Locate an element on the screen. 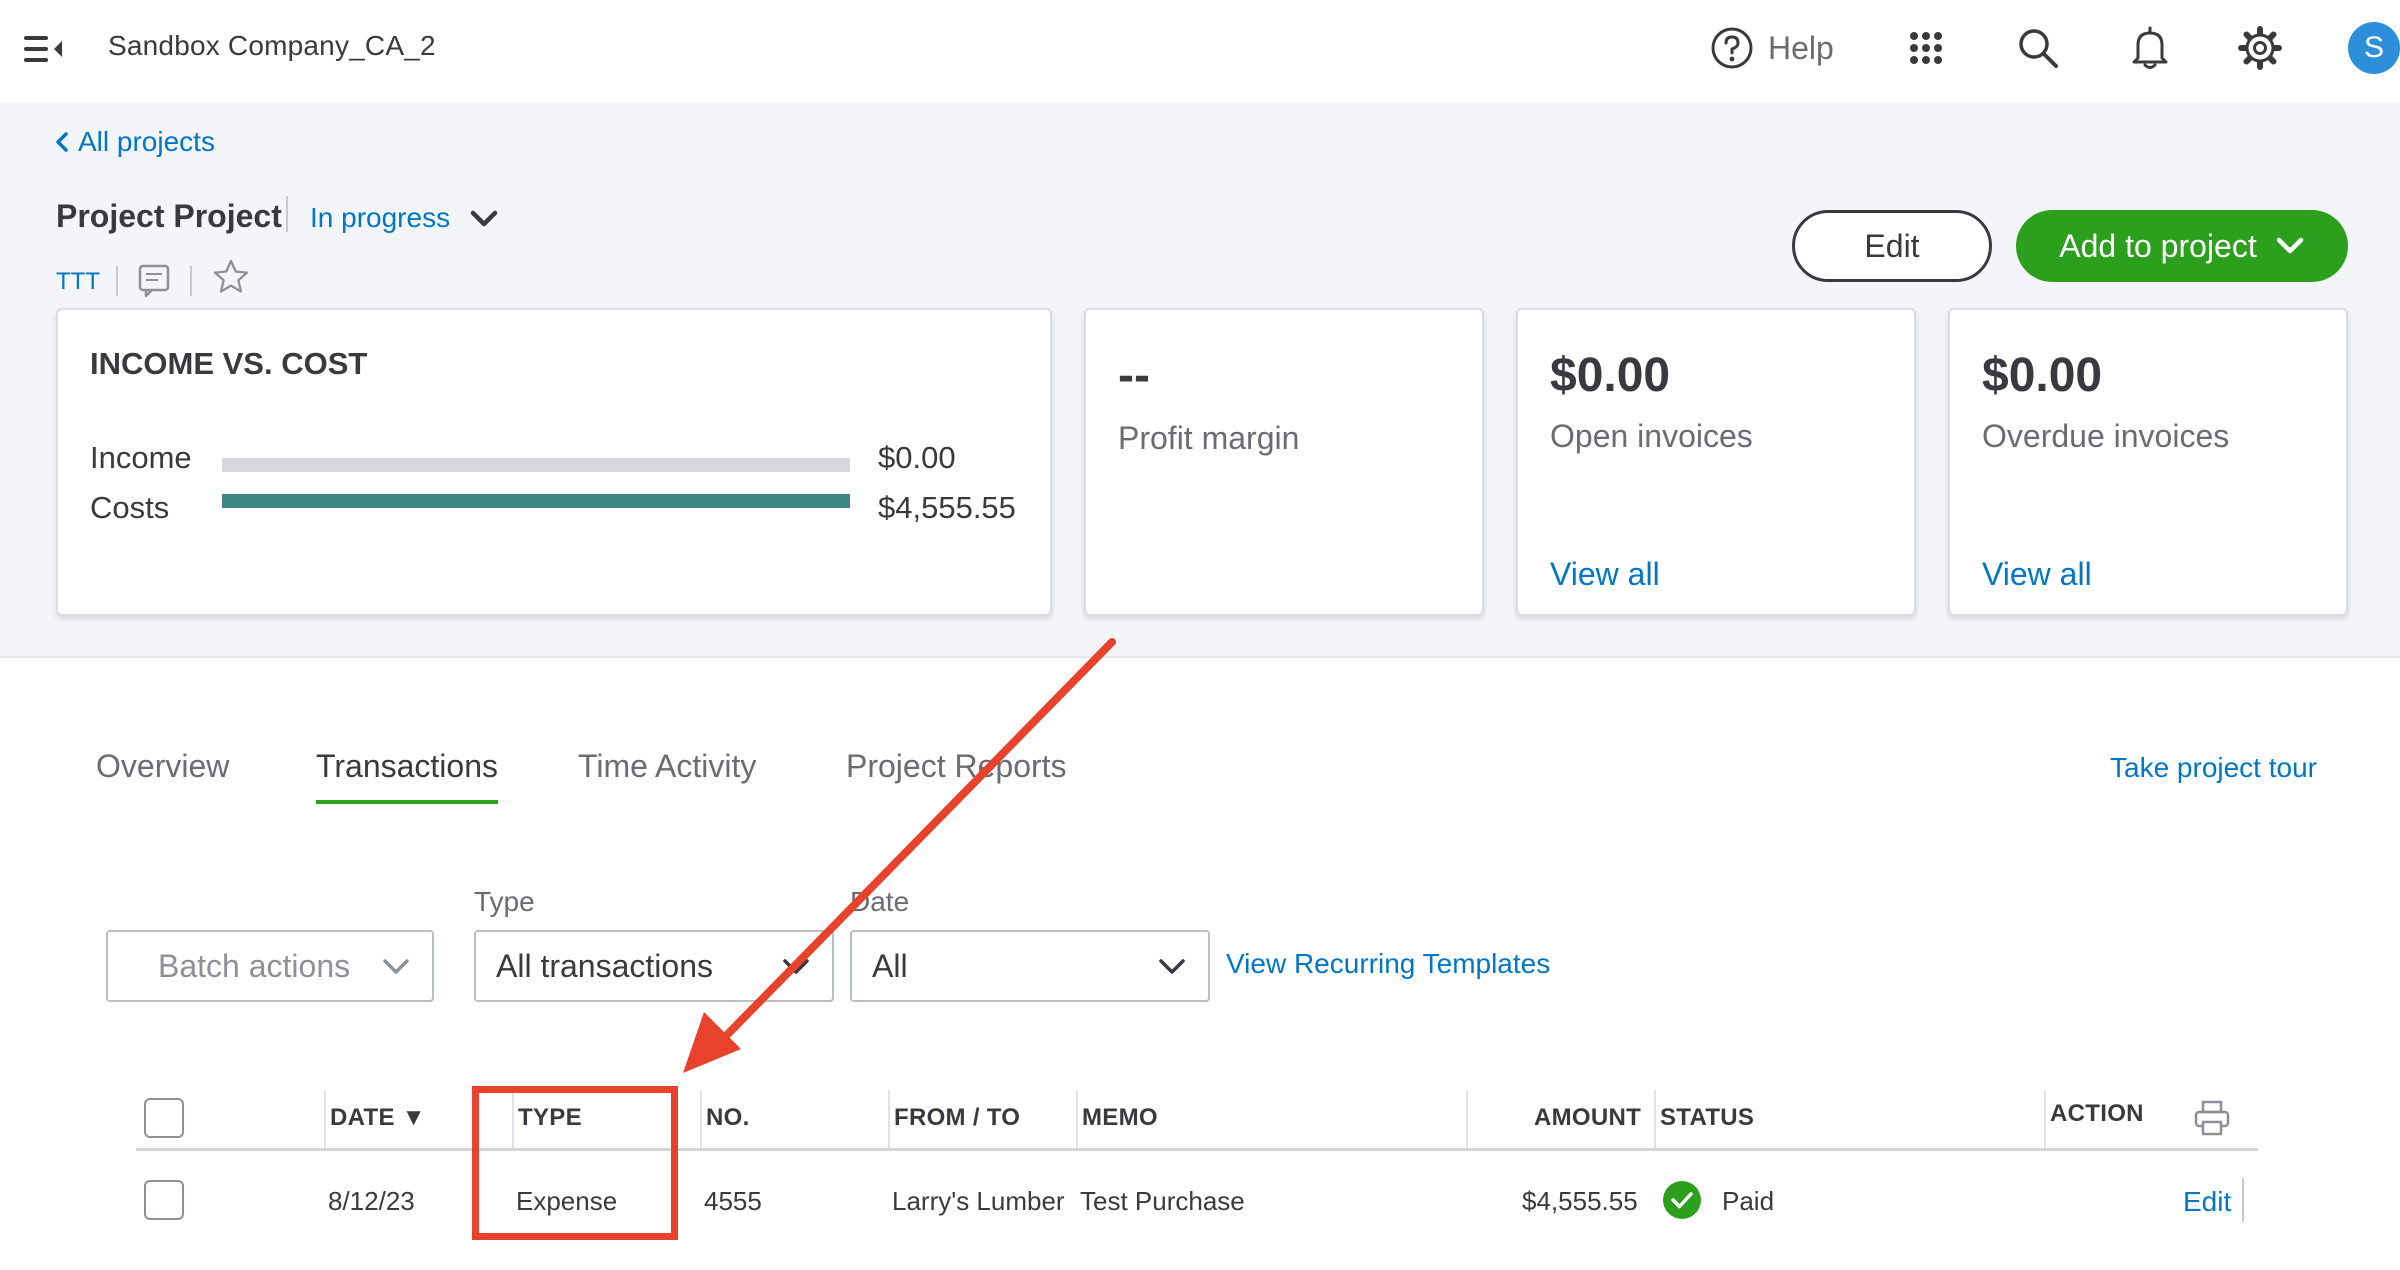  profit-margin-card: -- Profit margin is located at coordinates (1284, 462).